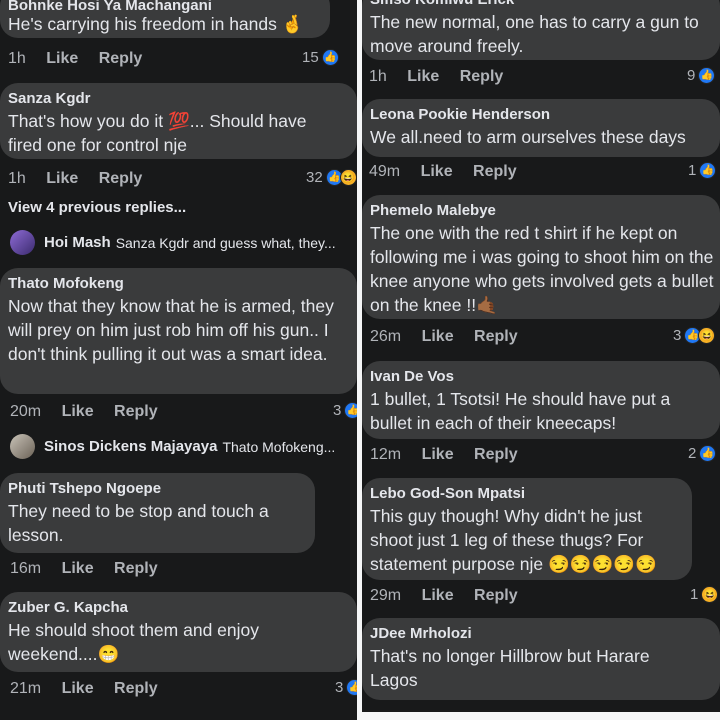 The image size is (720, 720). What do you see at coordinates (386, 595) in the screenshot?
I see `comment-time: 29m` at bounding box center [386, 595].